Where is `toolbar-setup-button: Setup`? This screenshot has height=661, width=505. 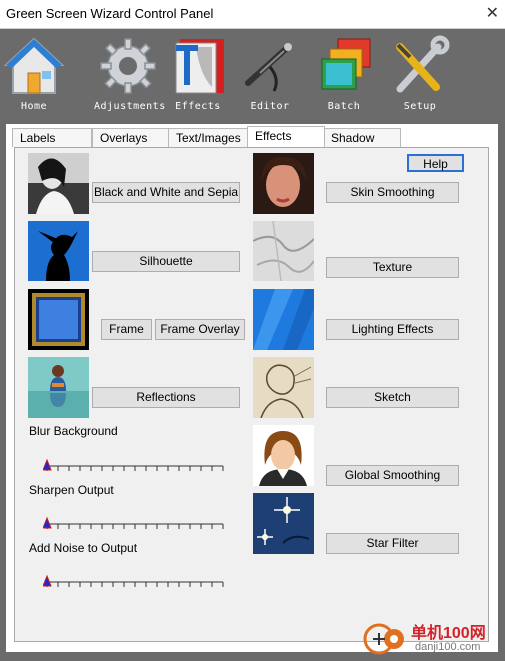
toolbar-setup-button: Setup is located at coordinates (420, 75).